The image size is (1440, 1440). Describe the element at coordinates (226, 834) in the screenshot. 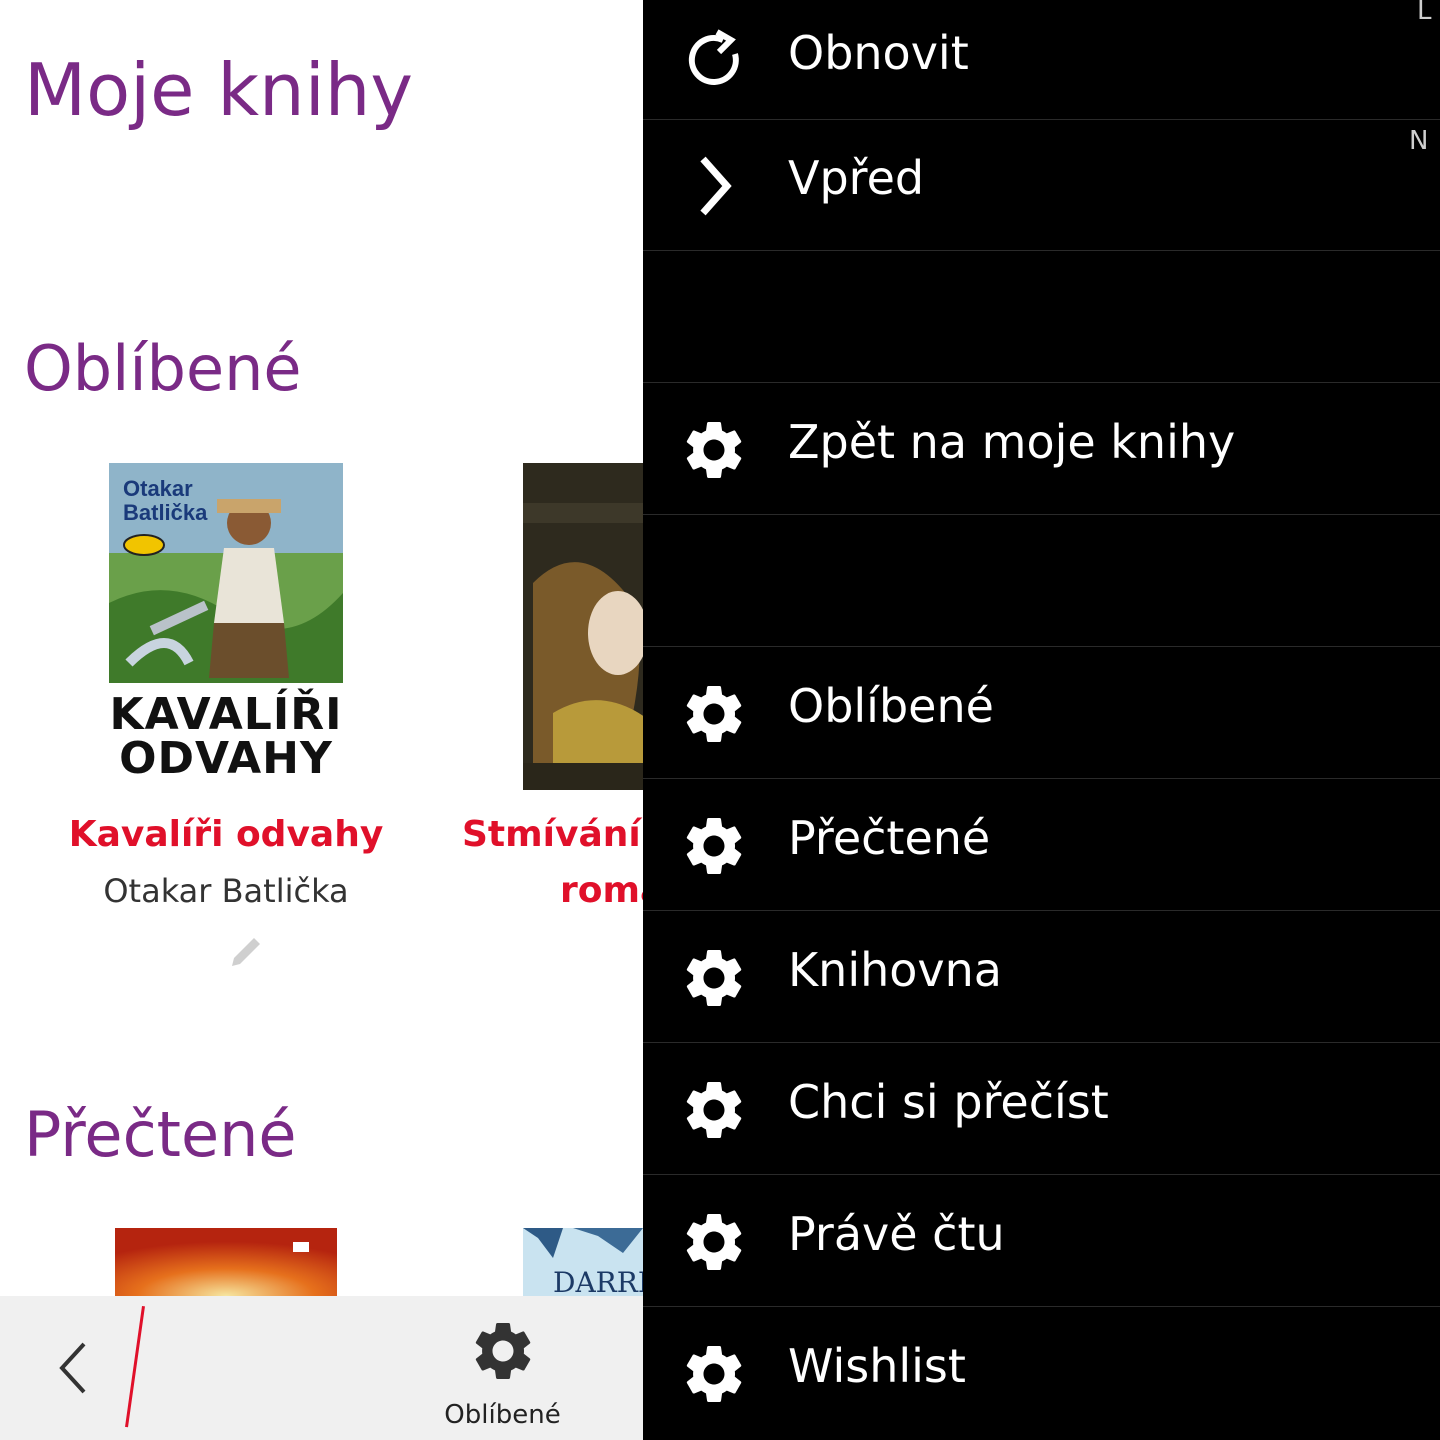

I see `book-title: Kavalíři odvahy` at that location.